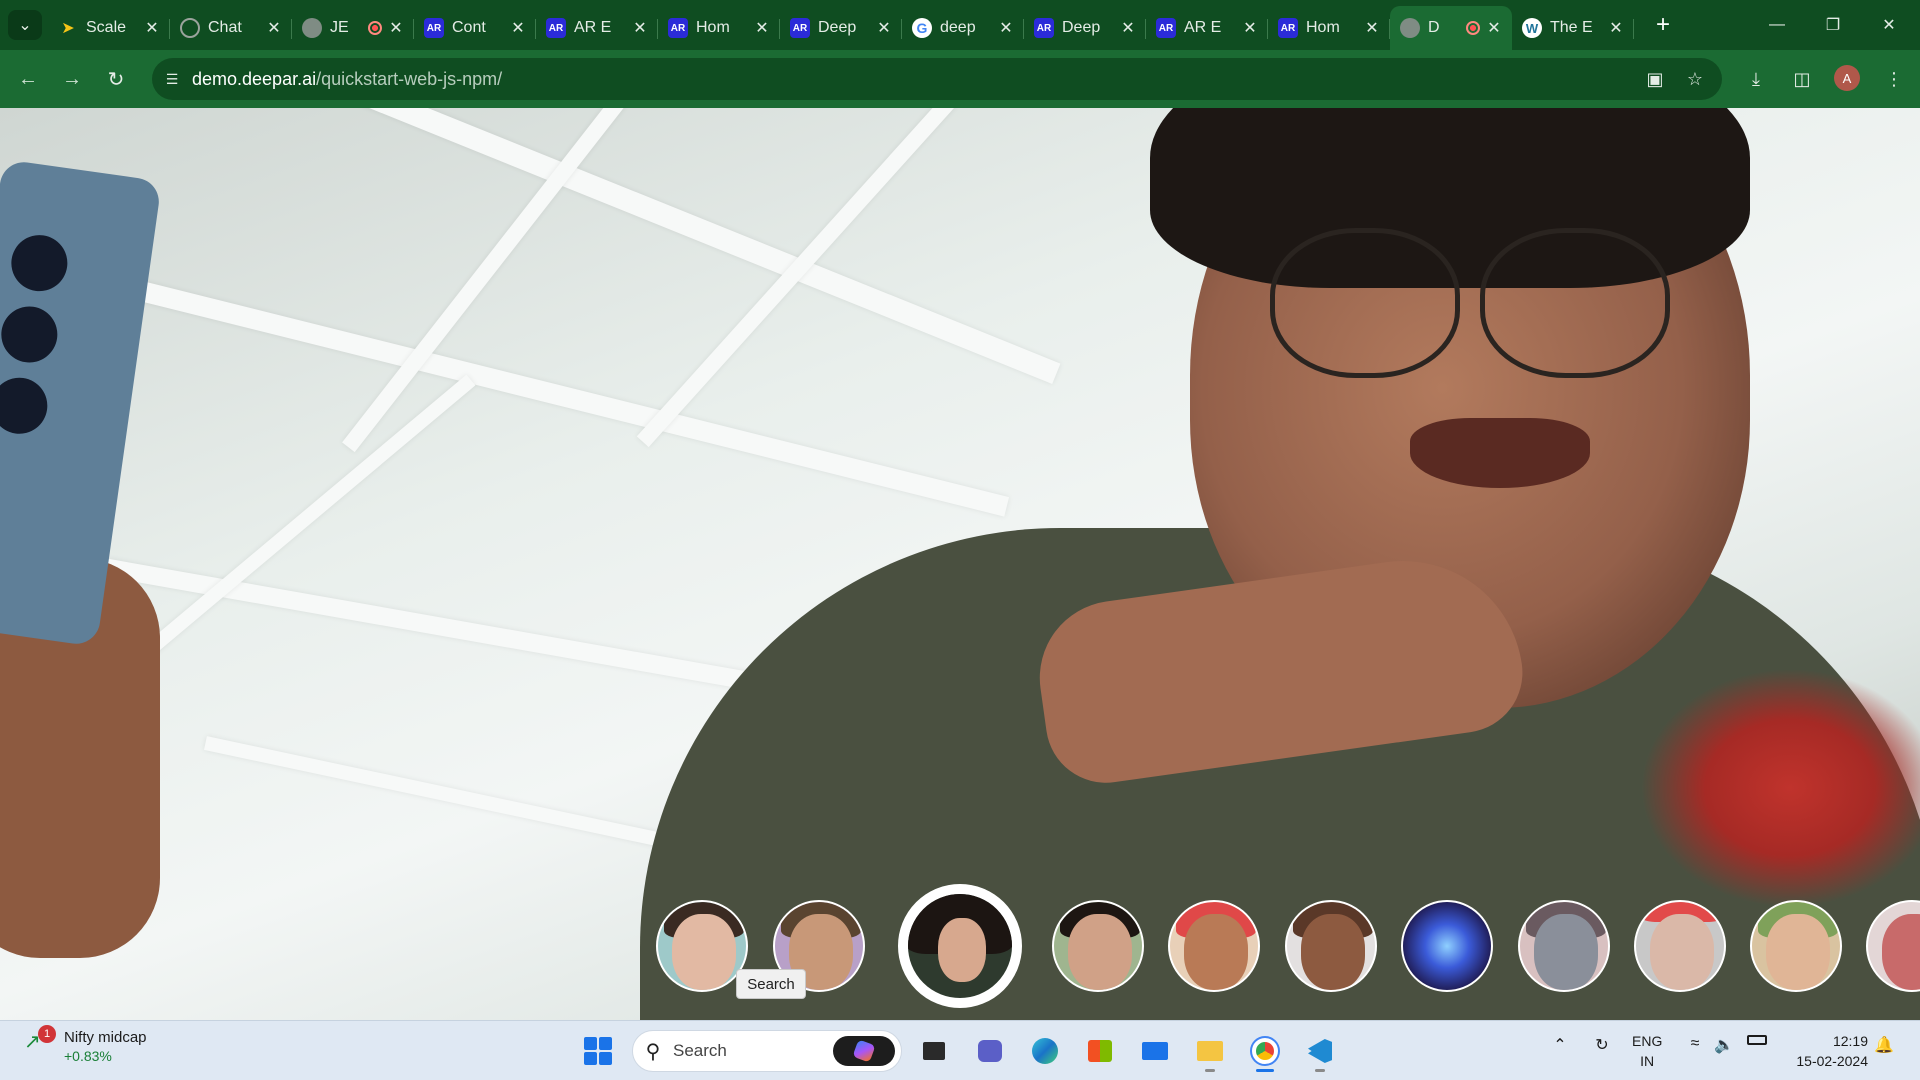 This screenshot has height=1080, width=1920. What do you see at coordinates (767, 1051) in the screenshot?
I see `taskbar-search: ⚲ Search` at bounding box center [767, 1051].